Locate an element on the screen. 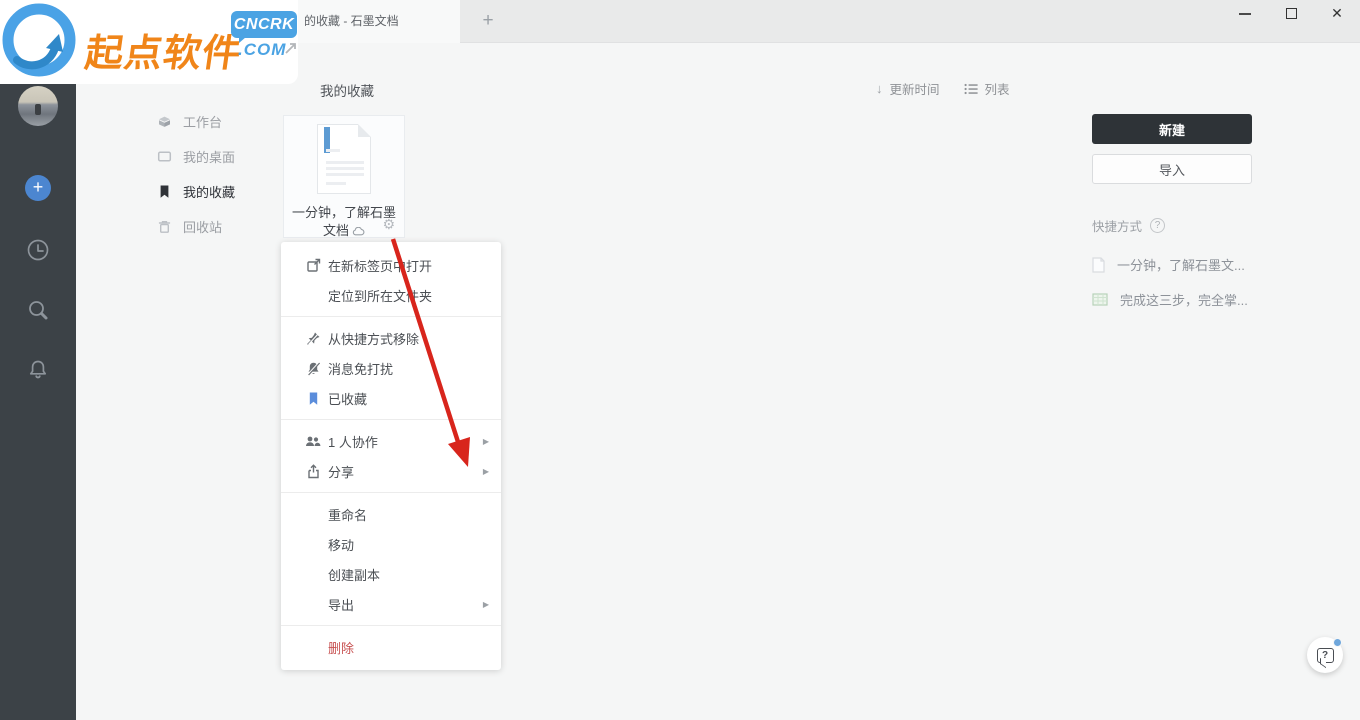 This screenshot has width=1360, height=720. menu-item-duplicate: 创建副本 is located at coordinates (391, 574).